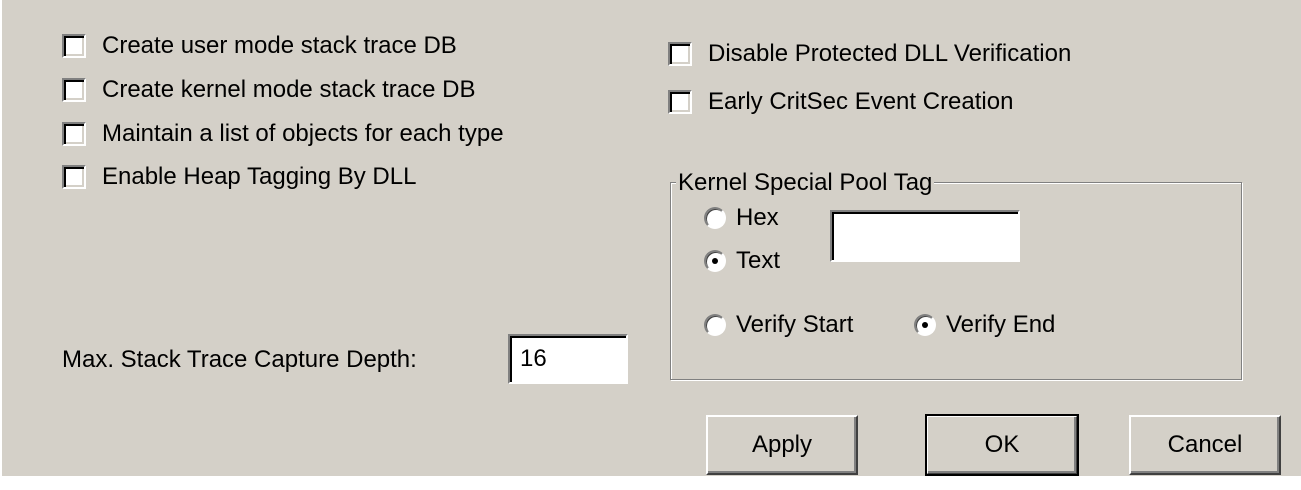  What do you see at coordinates (925, 325) in the screenshot?
I see `verify-end-radio` at bounding box center [925, 325].